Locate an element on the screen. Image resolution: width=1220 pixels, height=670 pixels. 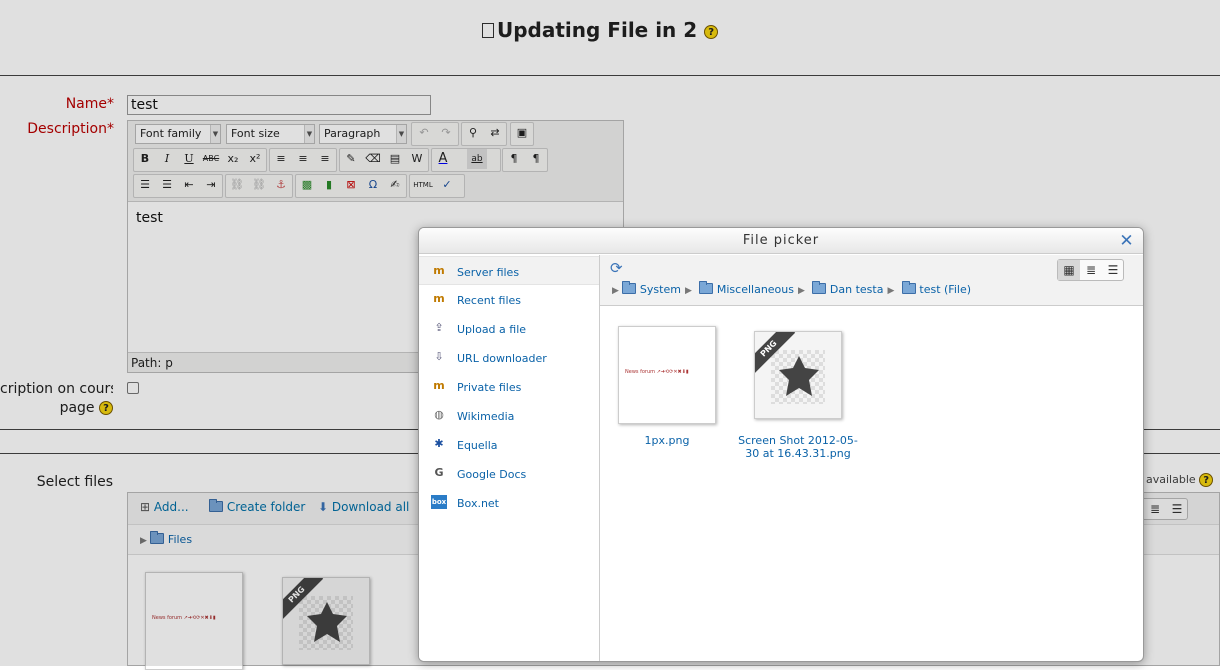
repo-label: Recent files is located at coordinates (489, 300).